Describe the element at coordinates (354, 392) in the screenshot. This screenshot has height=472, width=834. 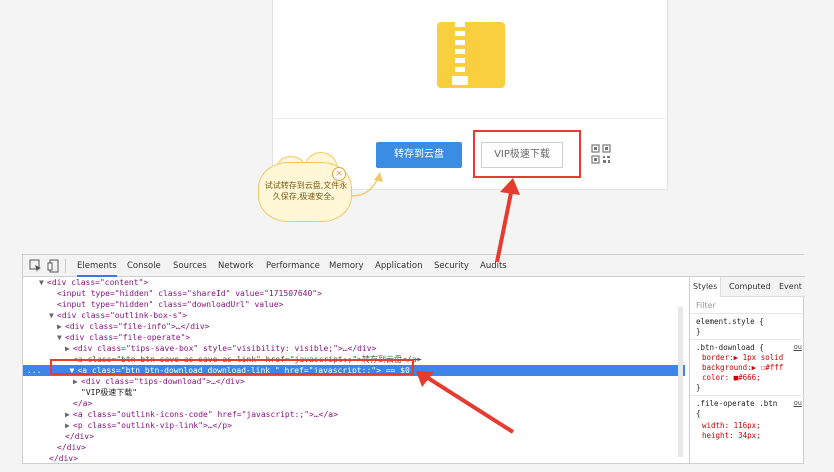
I see `dom-node-line: "VIP极速下载"` at that location.